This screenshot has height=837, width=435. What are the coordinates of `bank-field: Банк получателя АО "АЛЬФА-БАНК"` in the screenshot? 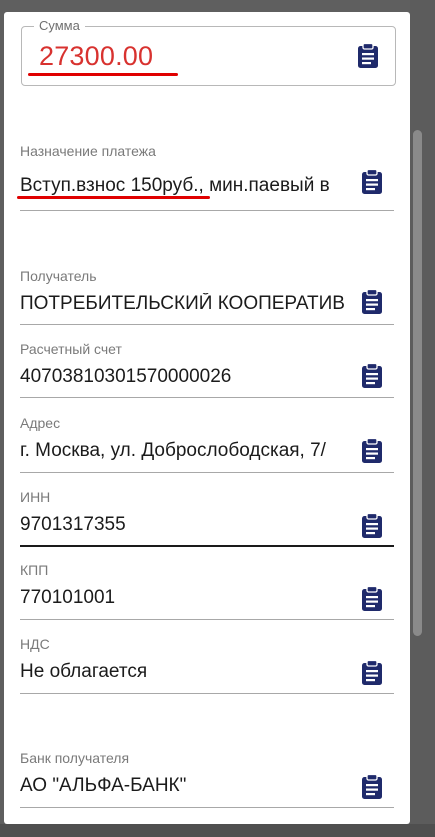 It's located at (207, 780).